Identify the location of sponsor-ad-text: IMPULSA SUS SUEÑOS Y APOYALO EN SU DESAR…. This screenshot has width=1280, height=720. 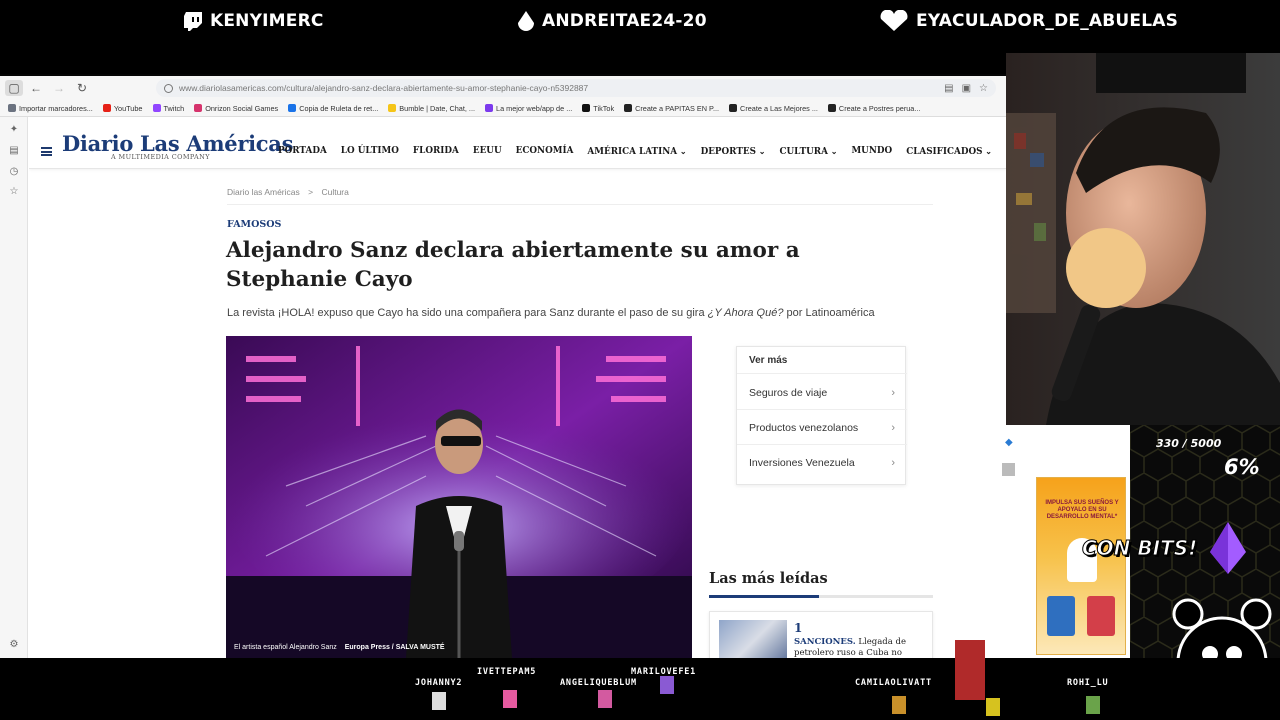
(1082, 510).